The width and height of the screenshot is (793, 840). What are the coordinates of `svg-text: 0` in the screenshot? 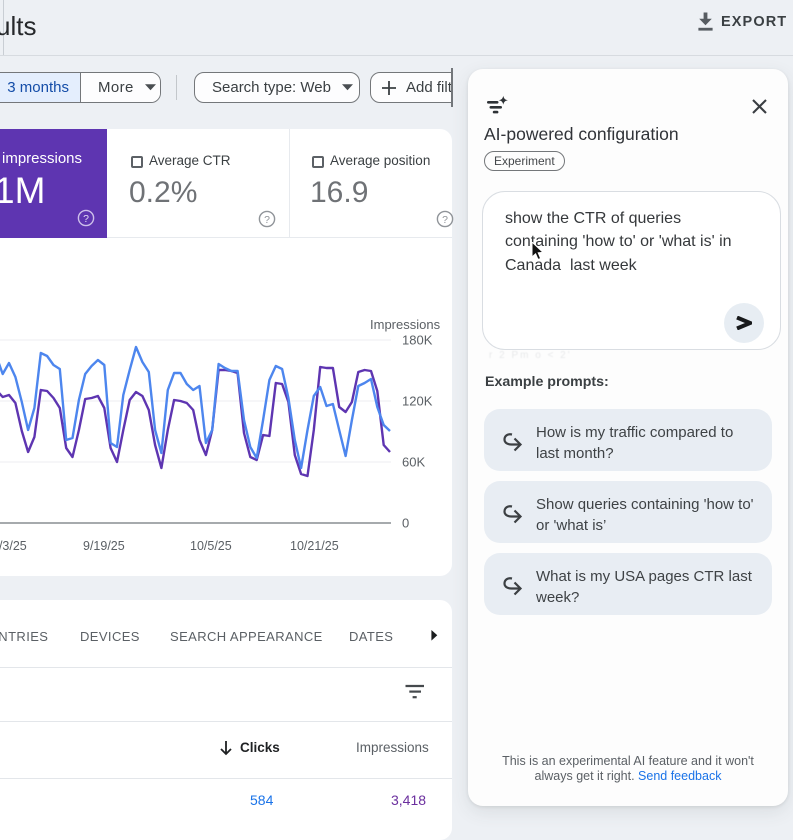 It's located at (405, 523).